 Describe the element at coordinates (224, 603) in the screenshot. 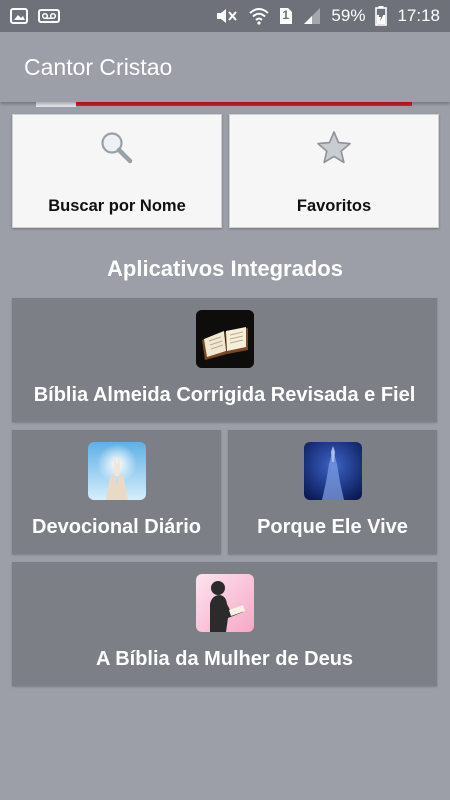

I see `woman-reading-icon` at that location.